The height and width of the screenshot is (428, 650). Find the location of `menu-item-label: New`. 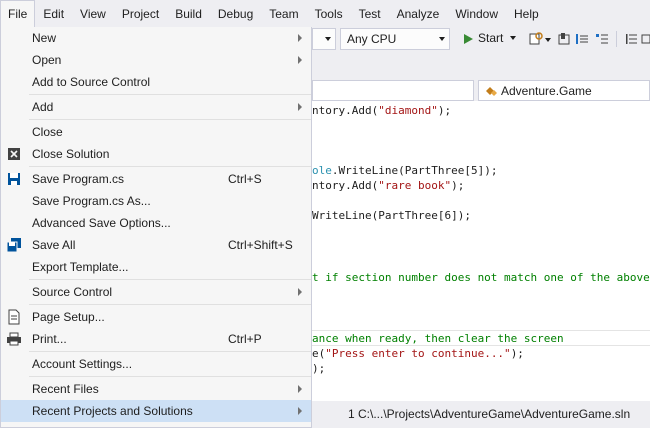

menu-item-label: New is located at coordinates (44, 38).